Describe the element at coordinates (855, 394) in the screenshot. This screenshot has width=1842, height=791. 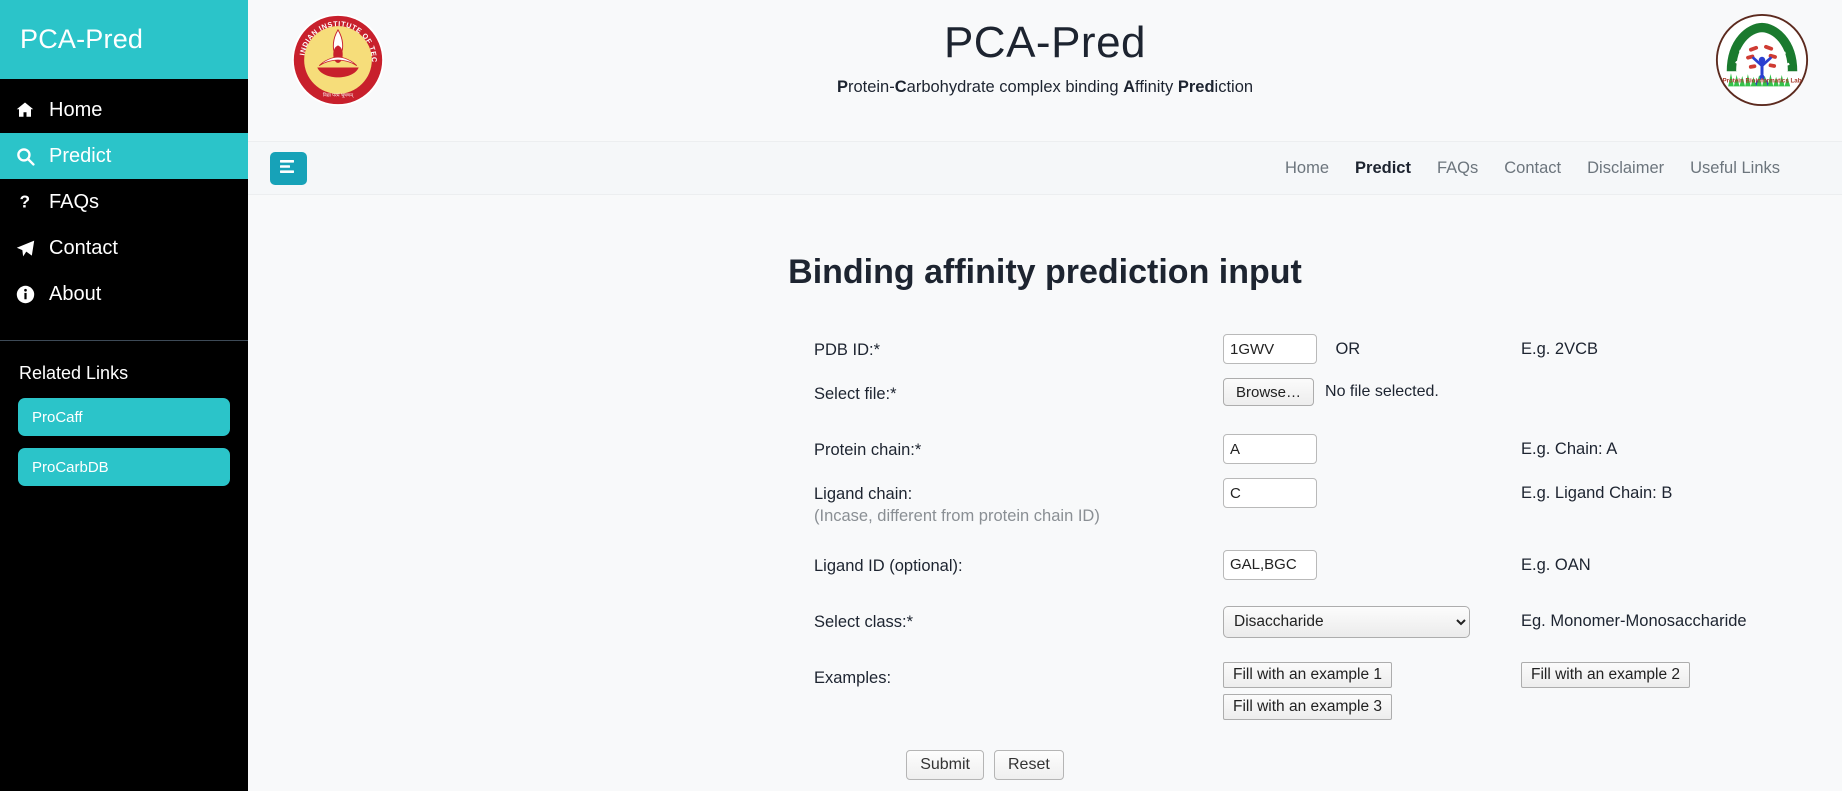
I see `select-file-label: Select file:*` at that location.